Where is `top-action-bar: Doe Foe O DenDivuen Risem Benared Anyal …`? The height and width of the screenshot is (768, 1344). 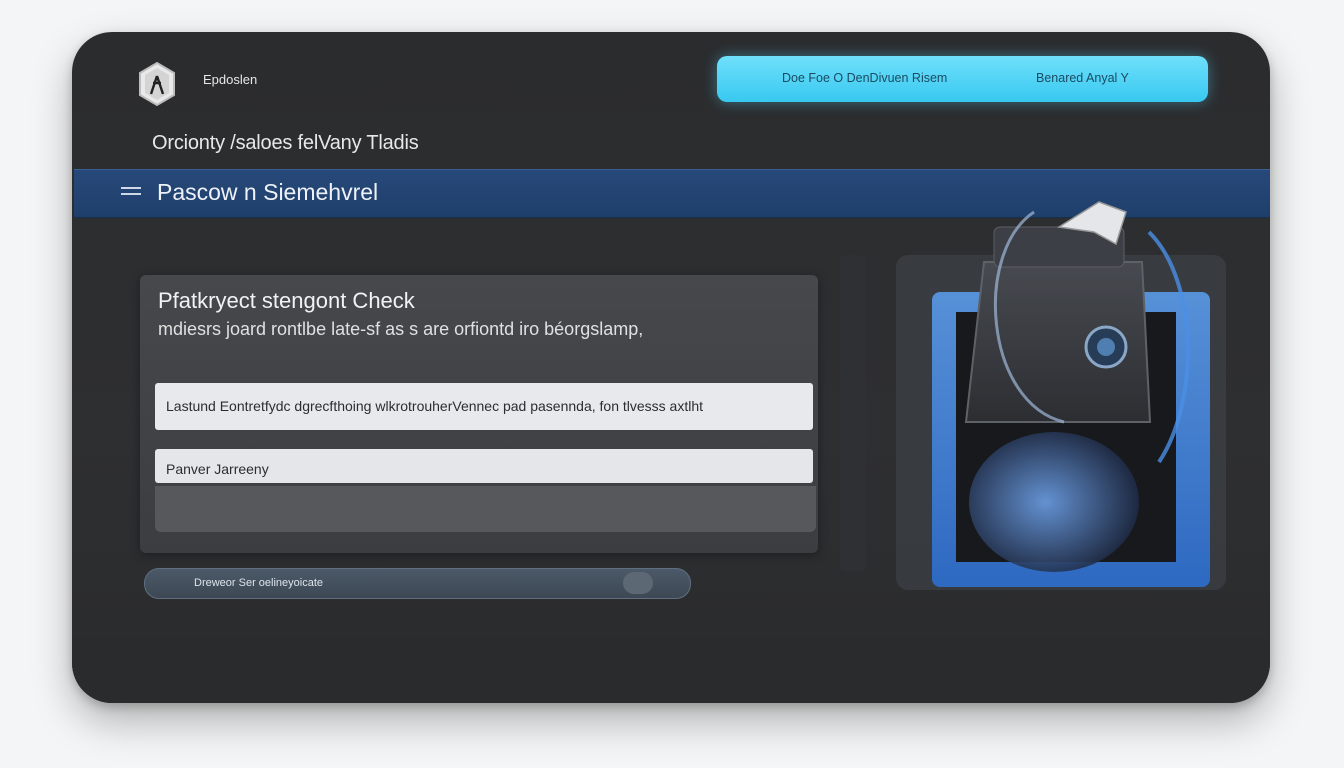 top-action-bar: Doe Foe O DenDivuen Risem Benared Anyal … is located at coordinates (962, 79).